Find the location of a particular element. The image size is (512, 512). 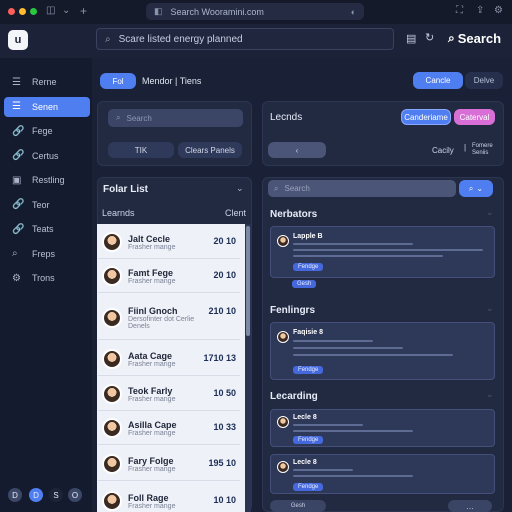

row-value: 10 33 is located at coordinates (224, 427).